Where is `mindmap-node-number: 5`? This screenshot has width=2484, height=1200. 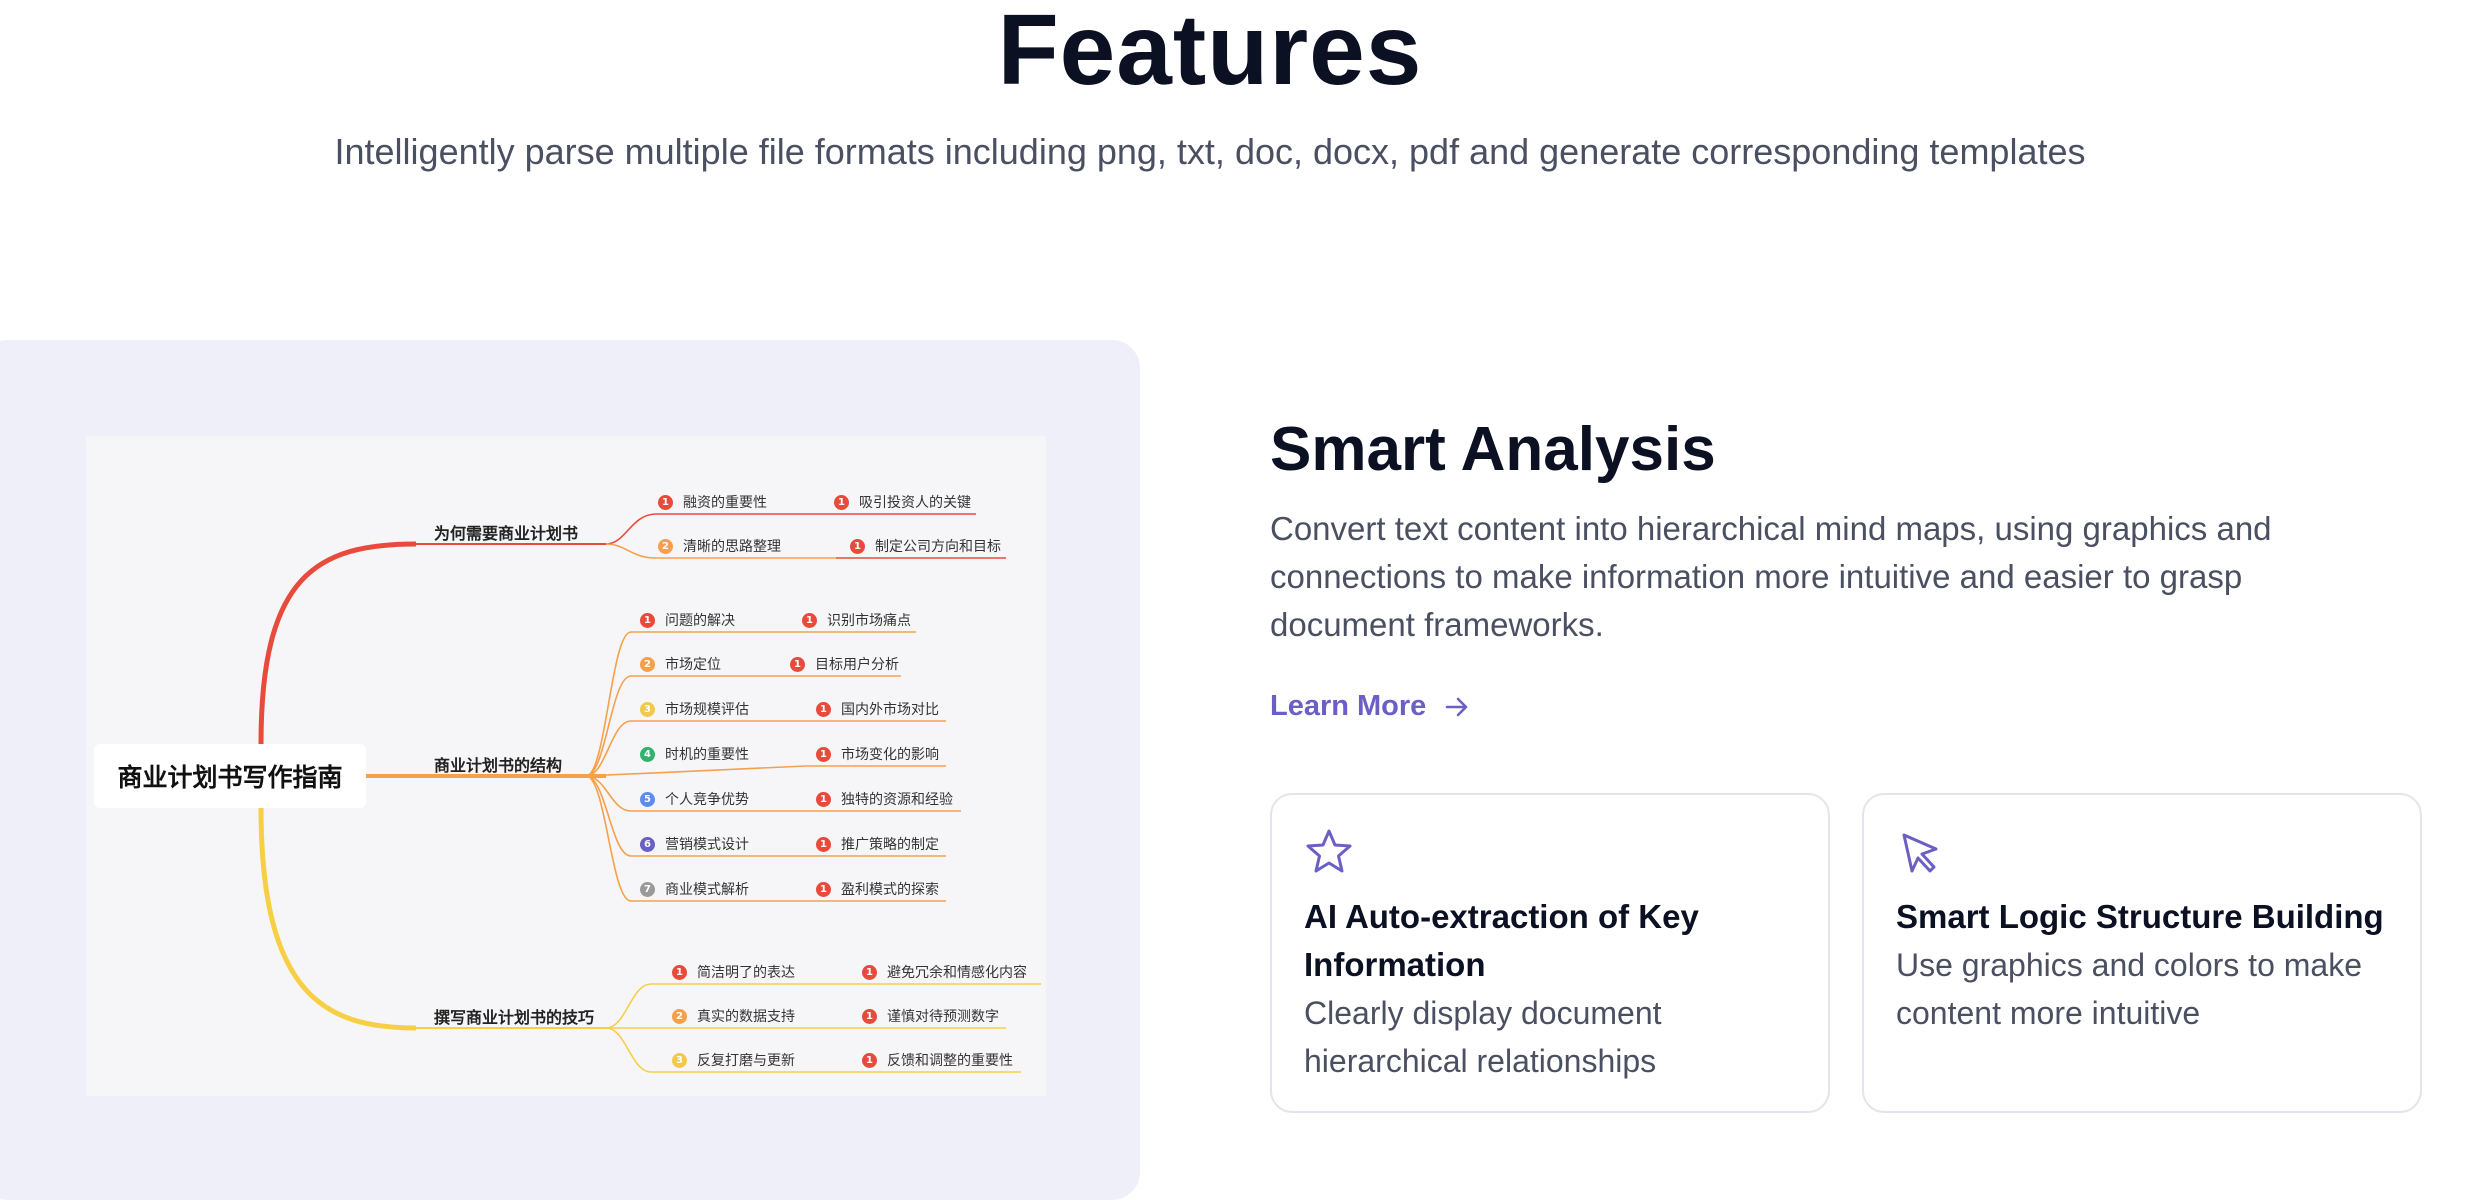
mindmap-node-number: 5 is located at coordinates (647, 799).